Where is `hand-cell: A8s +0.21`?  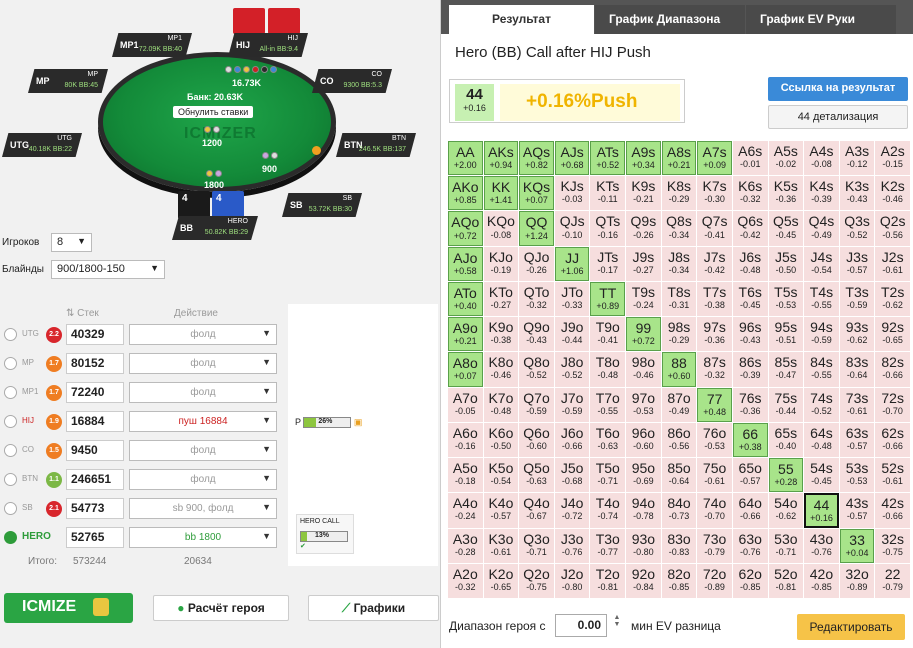 hand-cell: A8s +0.21 is located at coordinates (679, 158).